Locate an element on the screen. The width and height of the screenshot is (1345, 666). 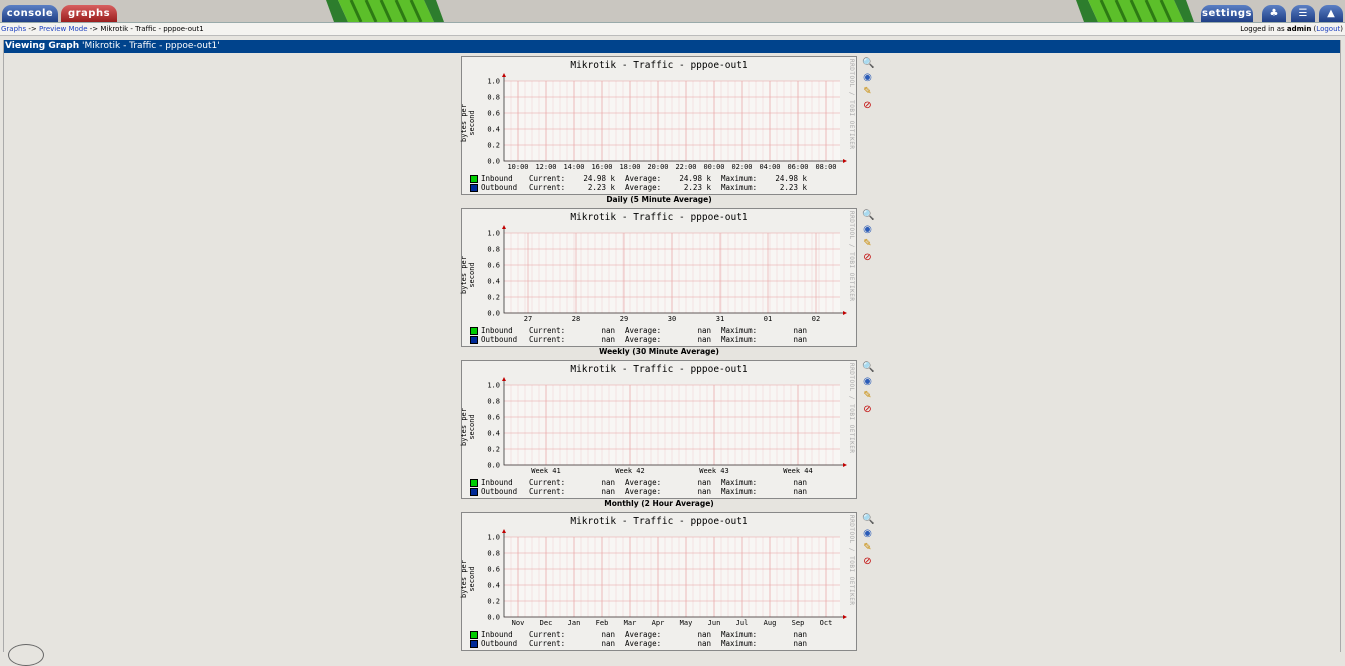
tree-view-icon: ♣ is located at coordinates (1274, 13).